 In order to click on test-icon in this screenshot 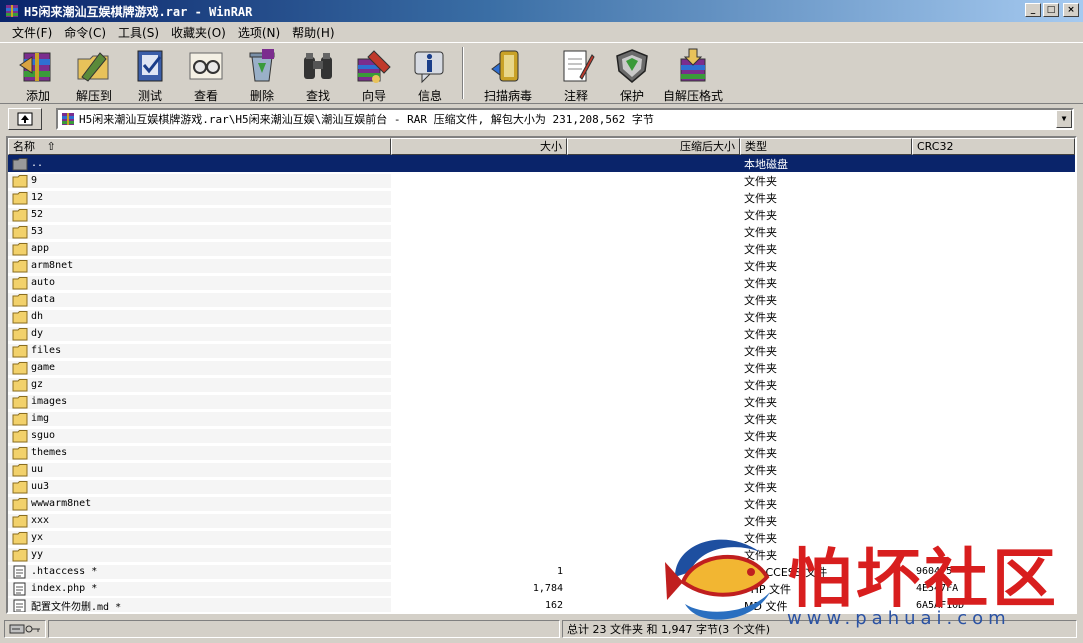, I will do `click(150, 66)`.